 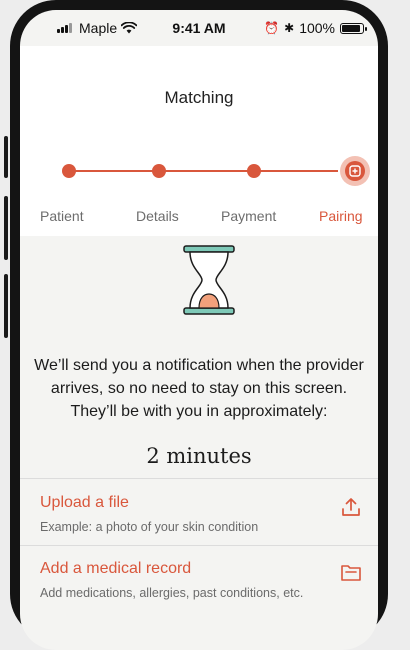 I want to click on upload-icon, so click(x=351, y=507).